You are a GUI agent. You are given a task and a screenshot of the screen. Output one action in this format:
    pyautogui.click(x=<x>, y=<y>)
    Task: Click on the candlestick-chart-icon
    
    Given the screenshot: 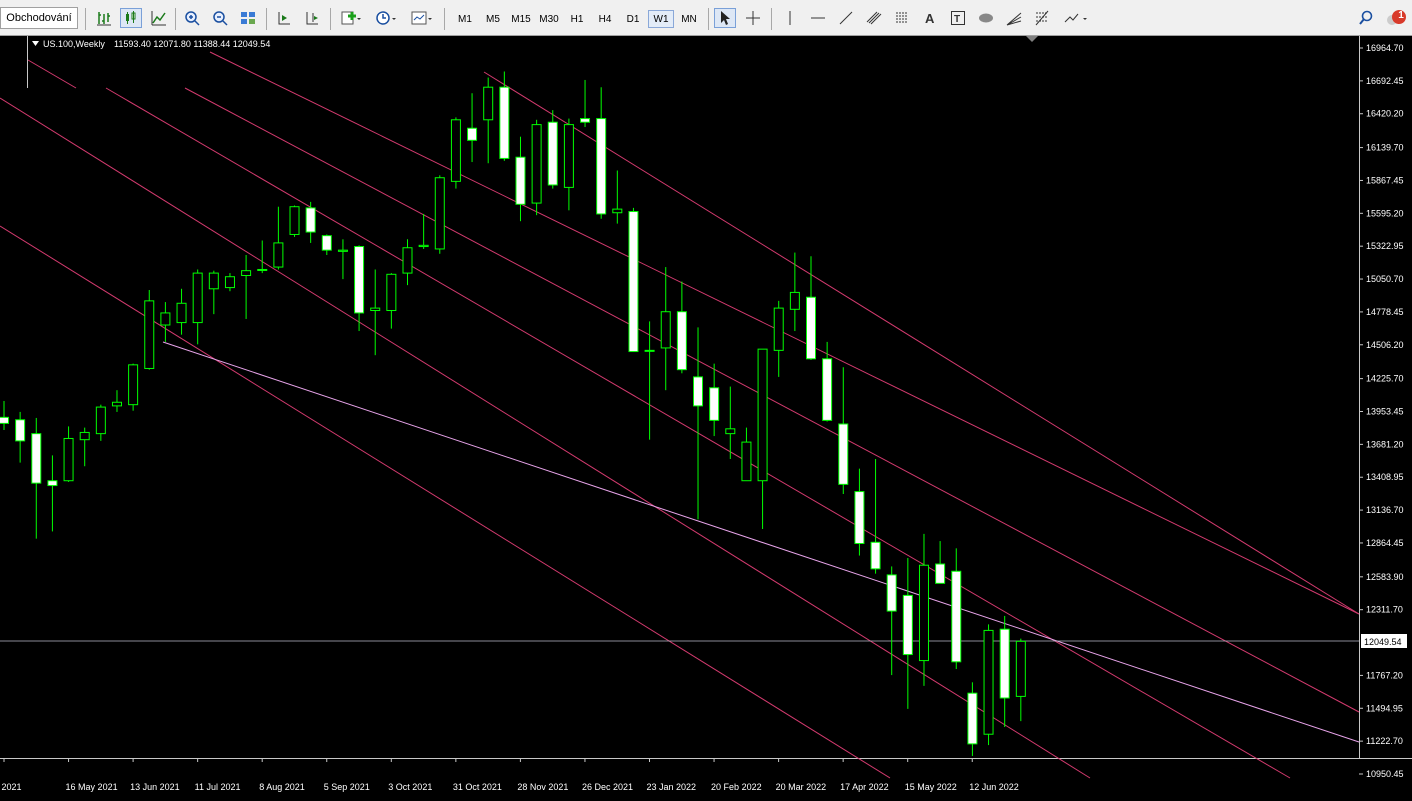 What is the action you would take?
    pyautogui.click(x=131, y=18)
    